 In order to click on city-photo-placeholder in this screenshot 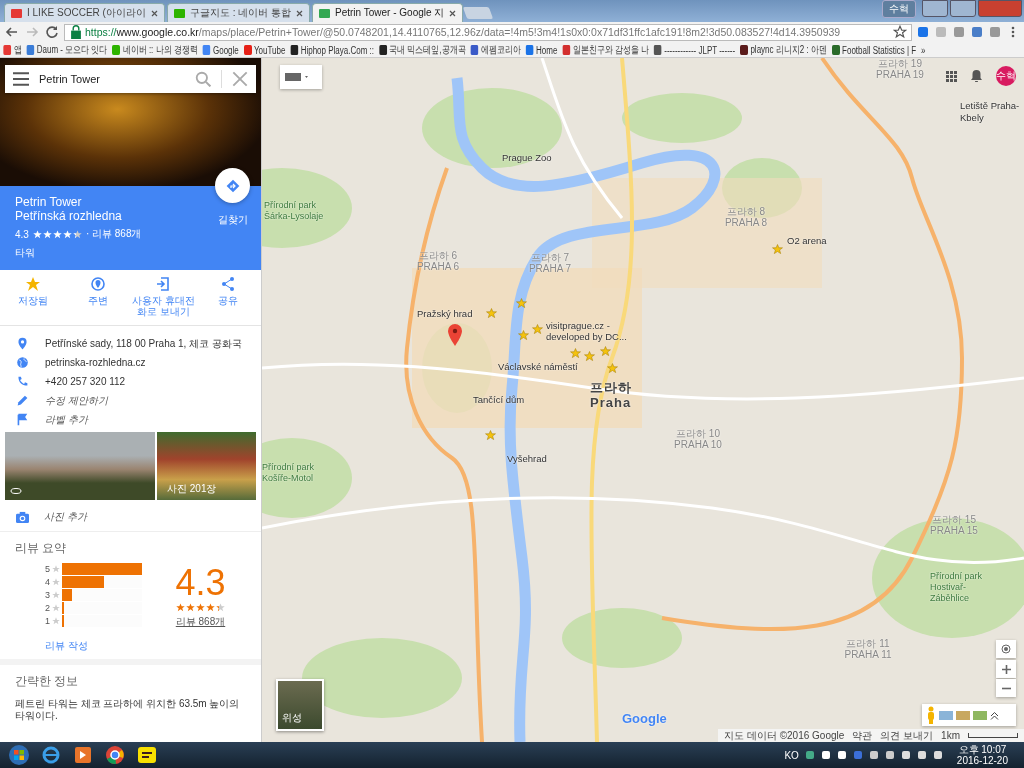, I will do `click(80, 466)`.